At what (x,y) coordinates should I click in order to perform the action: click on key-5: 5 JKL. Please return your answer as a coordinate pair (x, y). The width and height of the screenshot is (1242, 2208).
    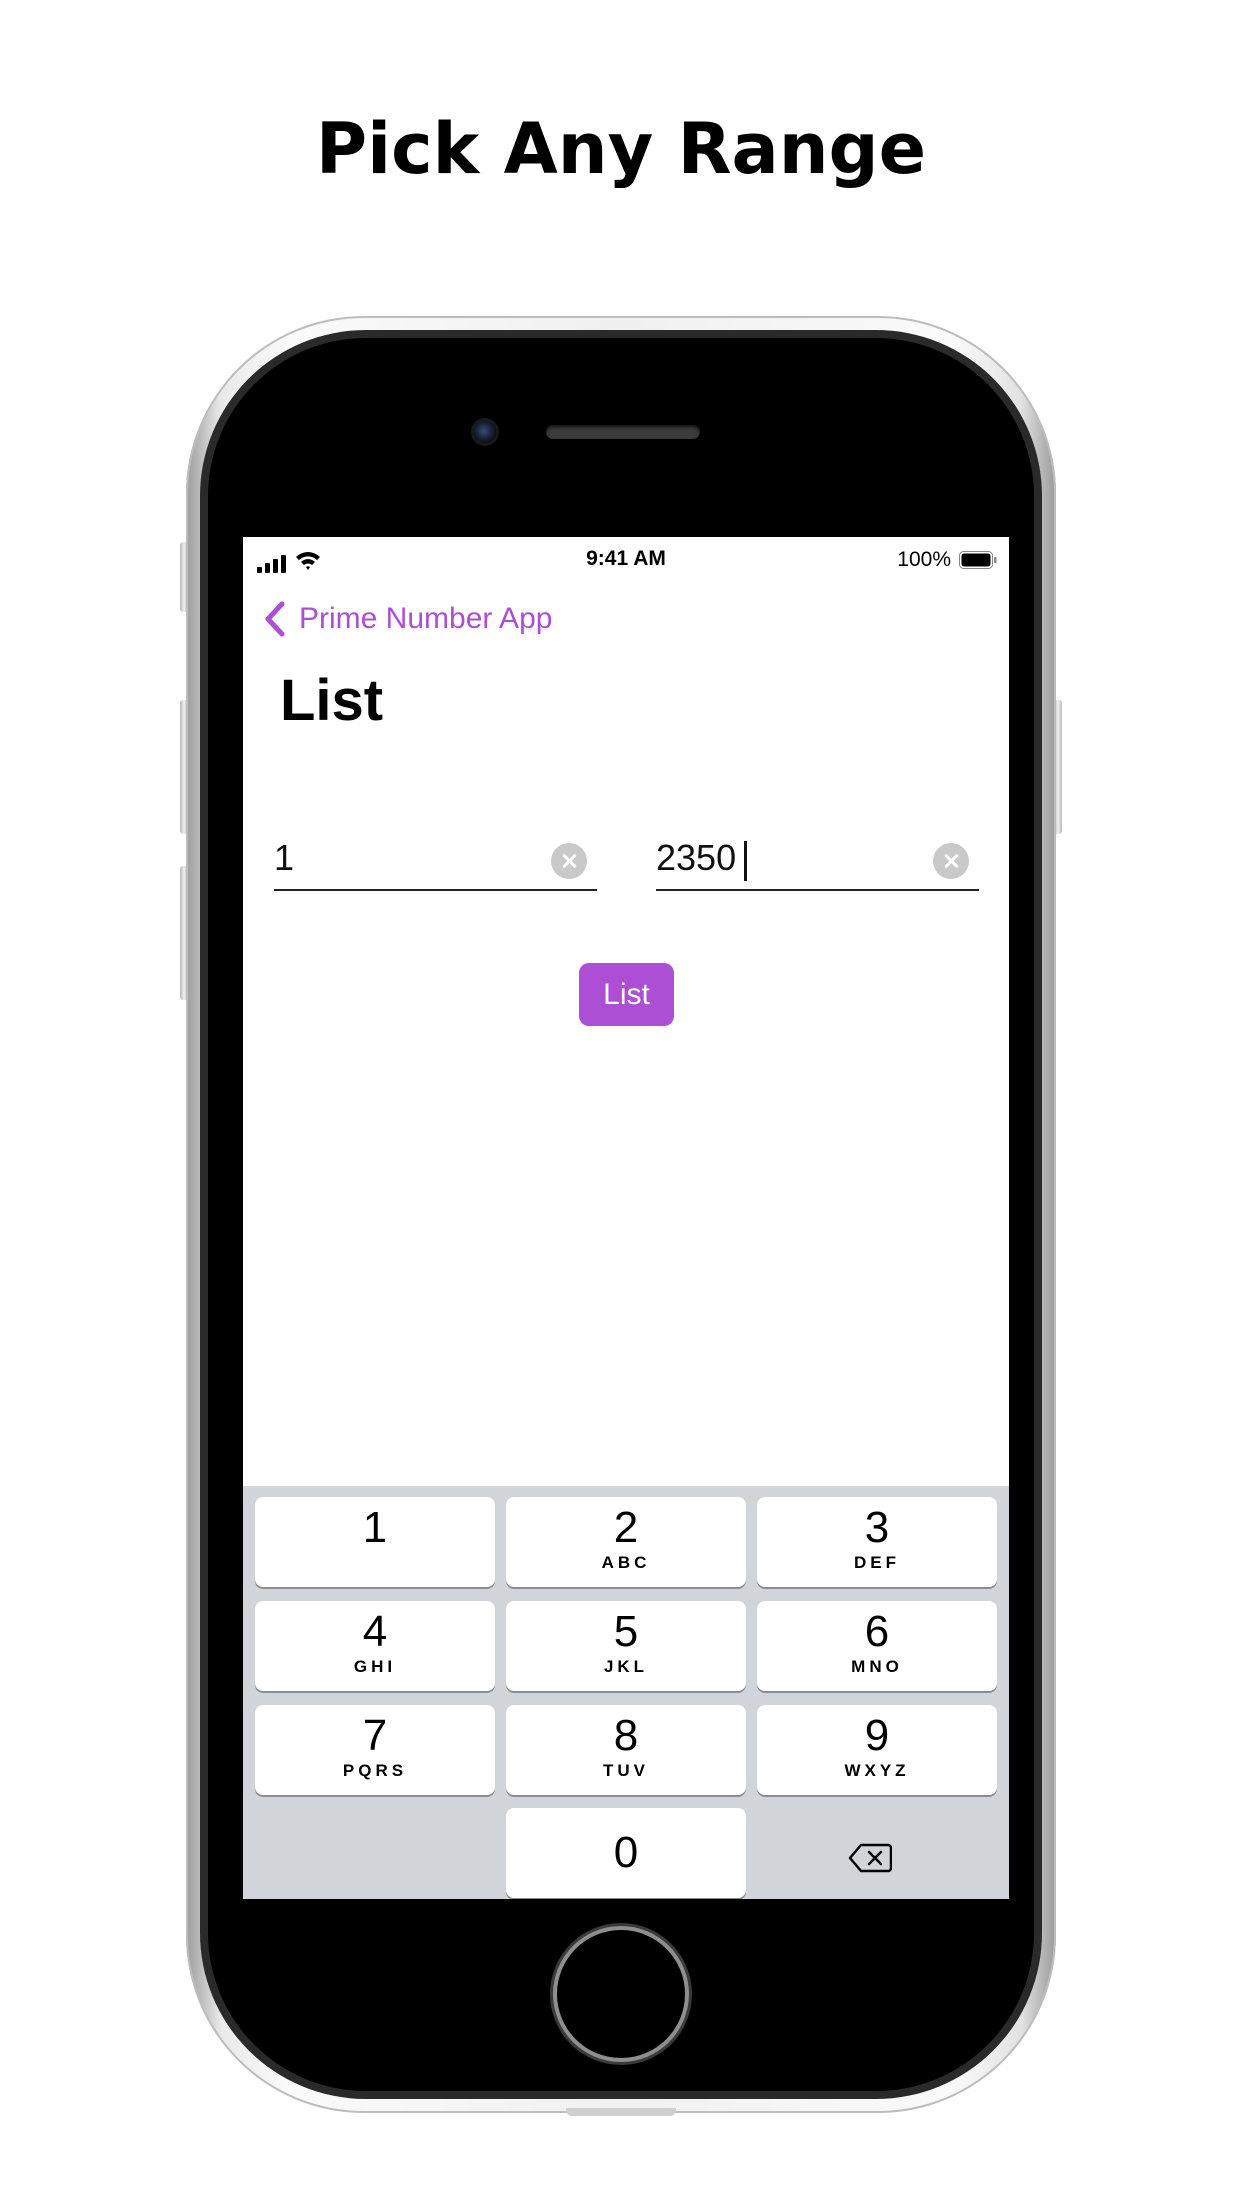
    Looking at the image, I should click on (626, 1646).